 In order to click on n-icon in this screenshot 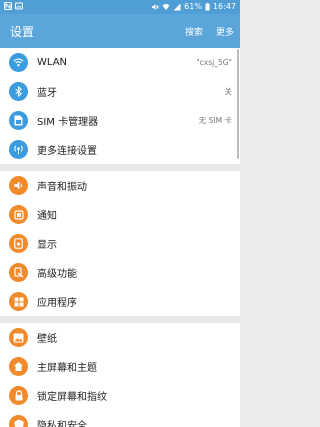, I will do `click(8, 6)`.